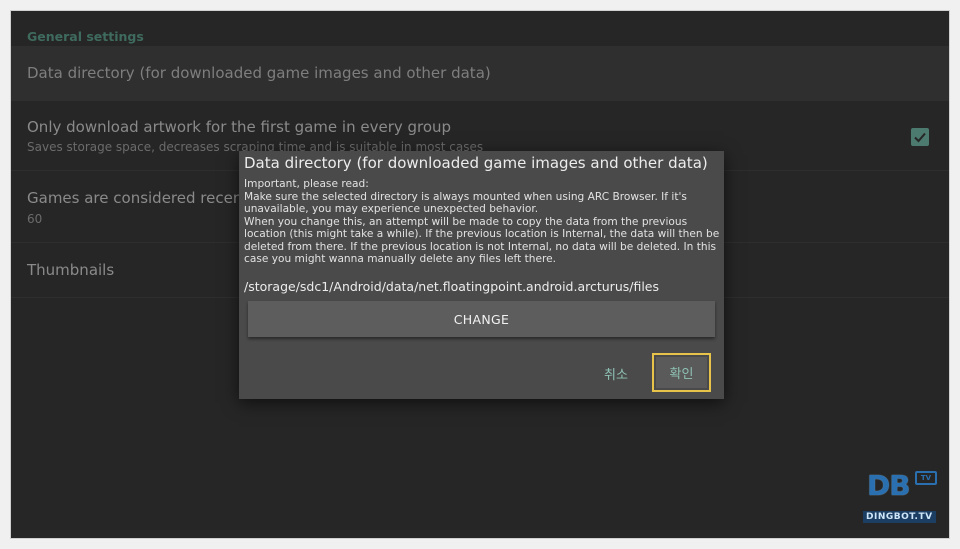 The width and height of the screenshot is (960, 549). Describe the element at coordinates (144, 198) in the screenshot. I see `pref-title: Games are considered recently` at that location.